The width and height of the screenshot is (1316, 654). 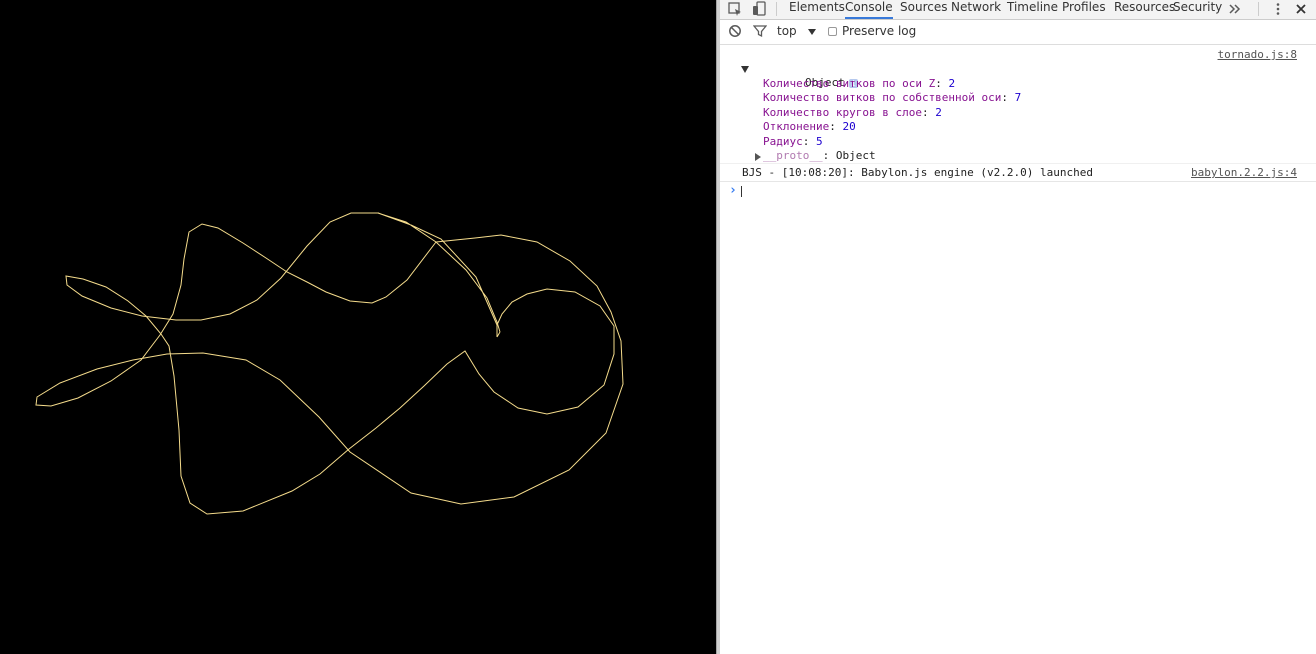 What do you see at coordinates (817, 9) in the screenshot?
I see `tab-elements: Elements` at bounding box center [817, 9].